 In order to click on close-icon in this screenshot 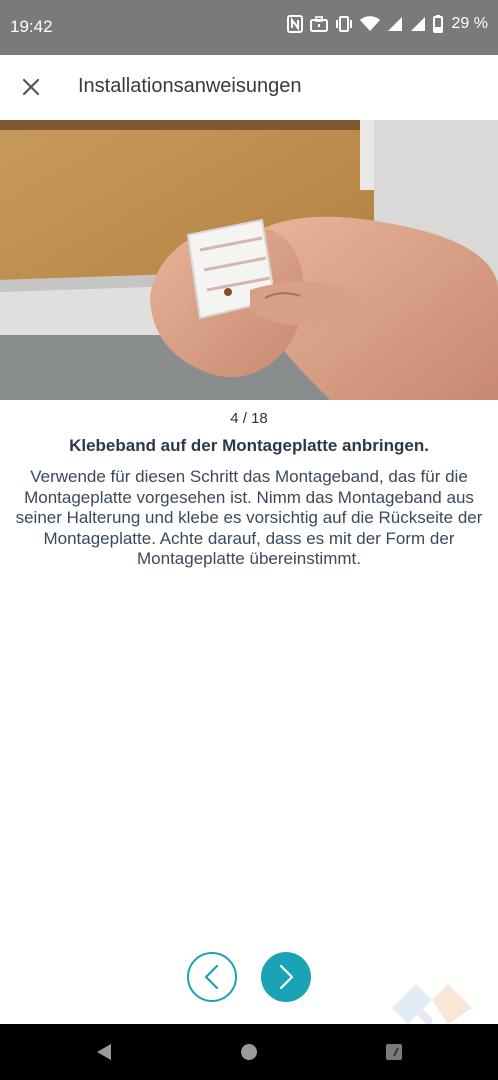, I will do `click(31, 87)`.